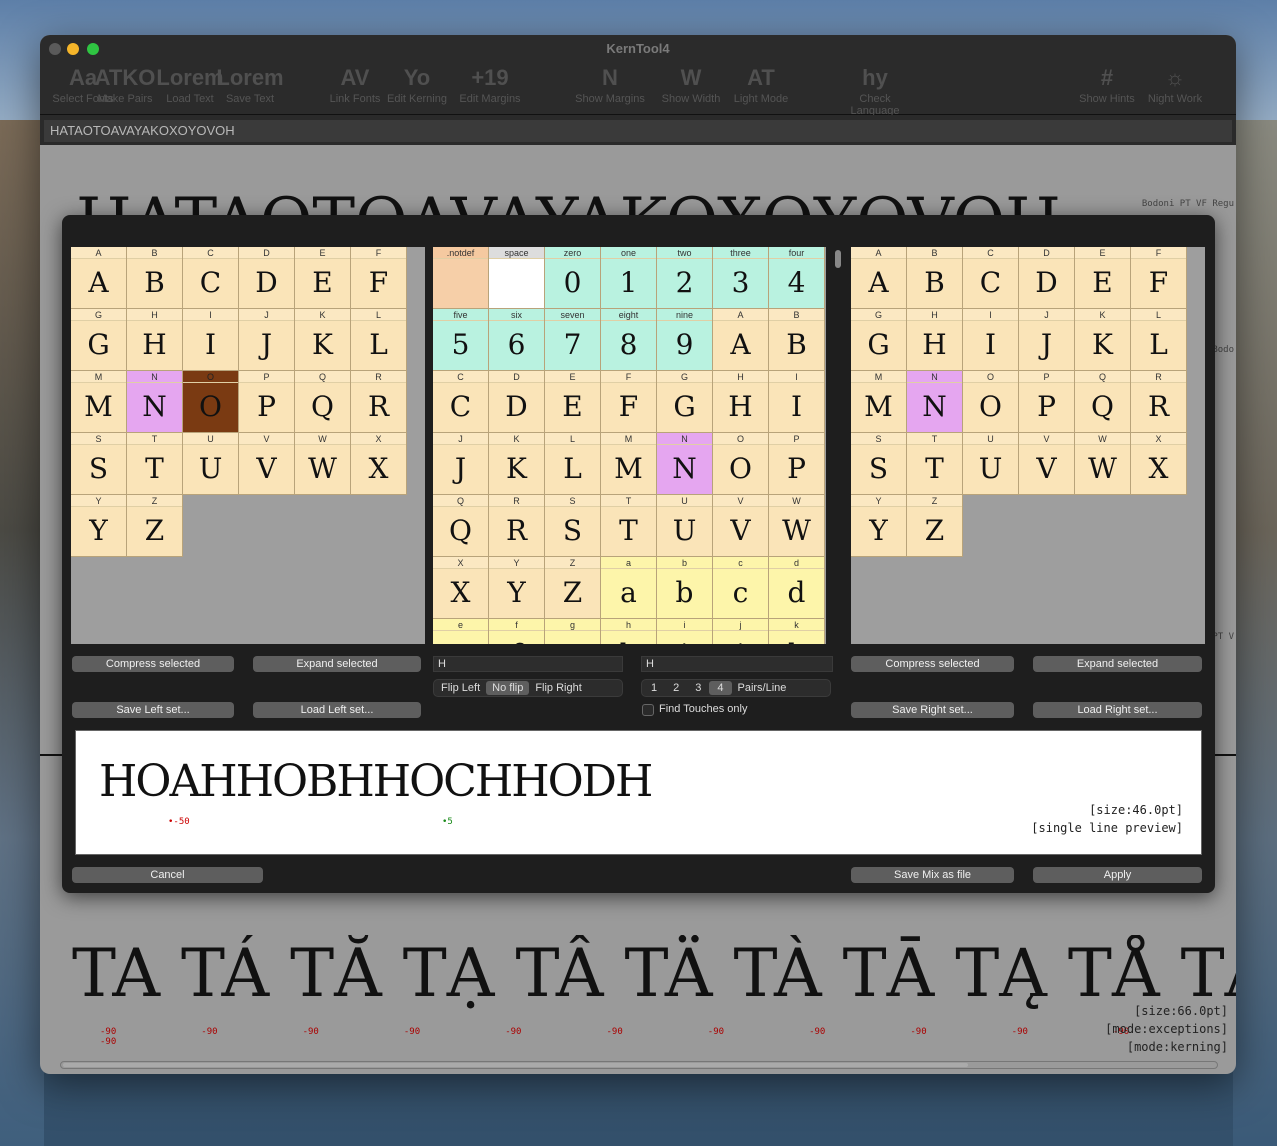  Describe the element at coordinates (517, 340) in the screenshot. I see `glyph-cell: six 6` at that location.